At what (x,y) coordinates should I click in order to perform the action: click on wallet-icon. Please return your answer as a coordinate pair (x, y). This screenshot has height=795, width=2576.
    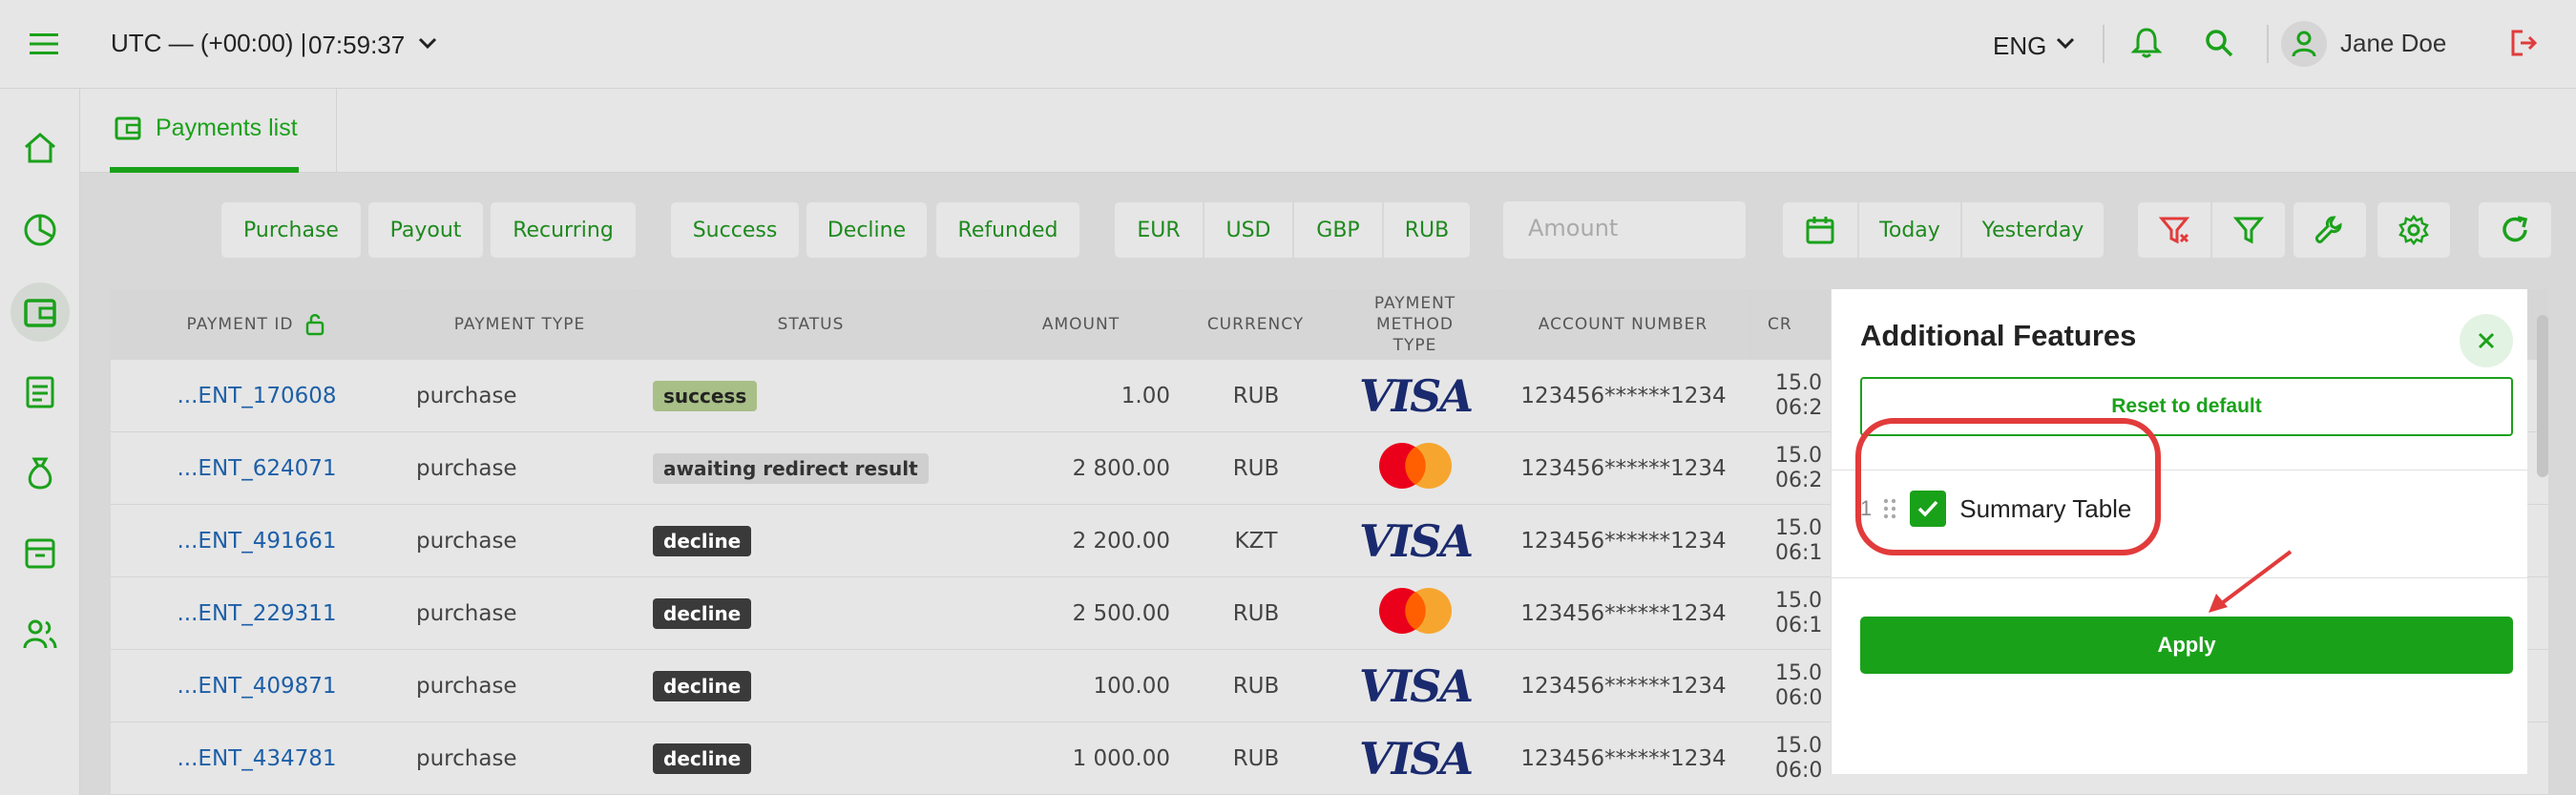
    Looking at the image, I should click on (40, 312).